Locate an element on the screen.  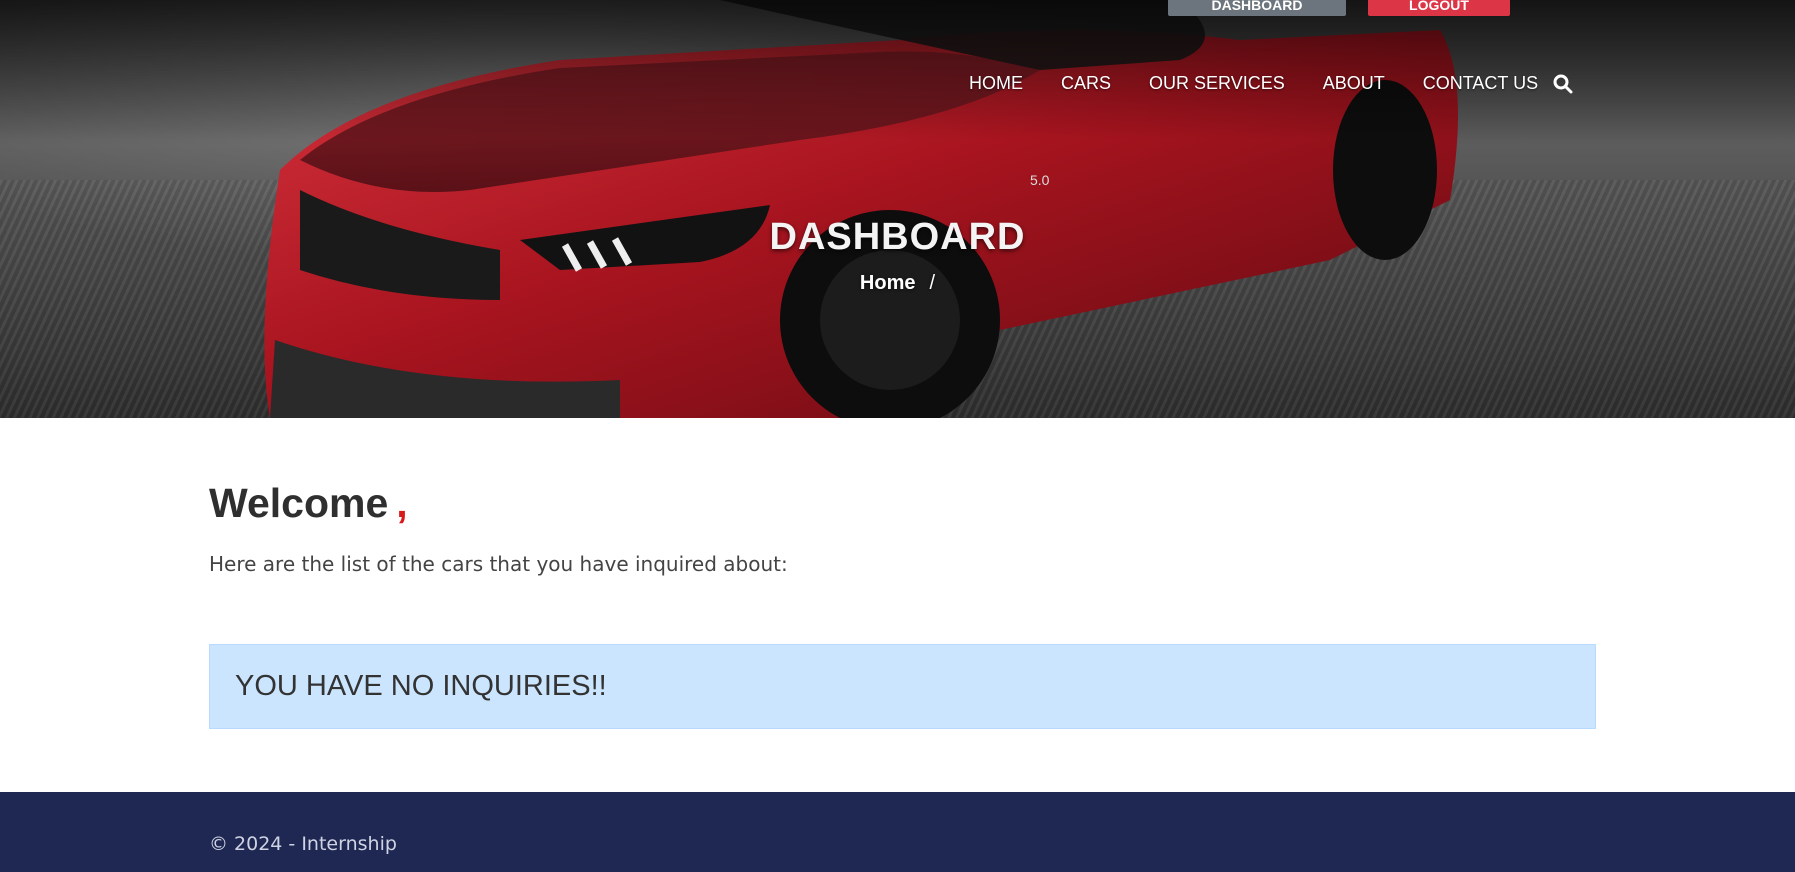
welcome-heading: Welcome, is located at coordinates (308, 503).